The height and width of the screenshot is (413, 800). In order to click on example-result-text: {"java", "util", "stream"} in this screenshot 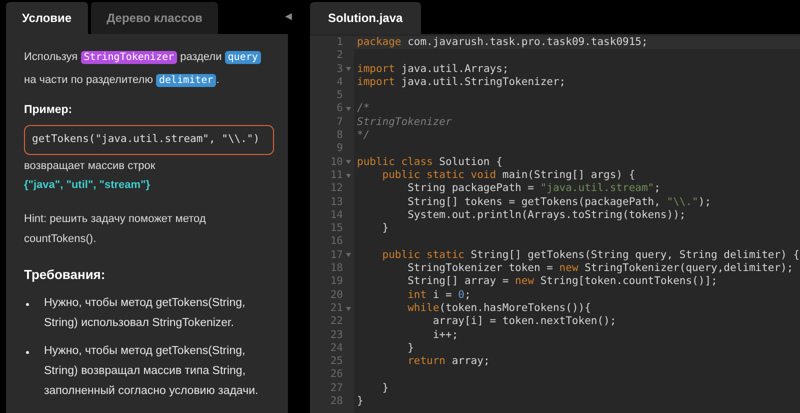, I will do `click(88, 185)`.